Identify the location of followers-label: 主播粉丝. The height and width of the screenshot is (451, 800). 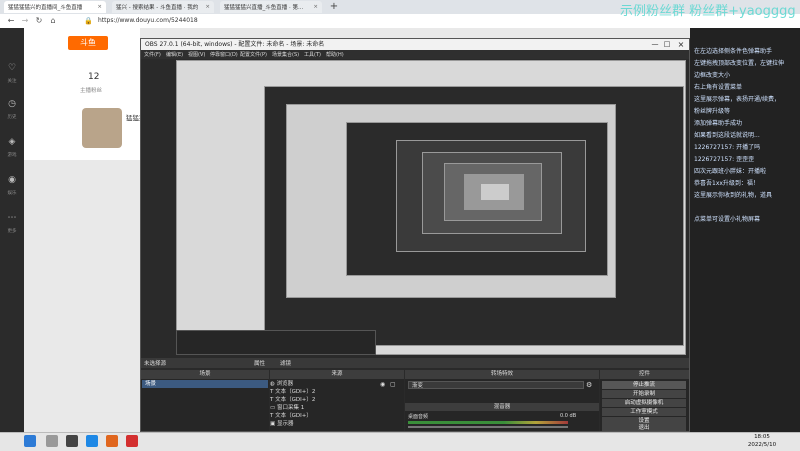
(91, 91).